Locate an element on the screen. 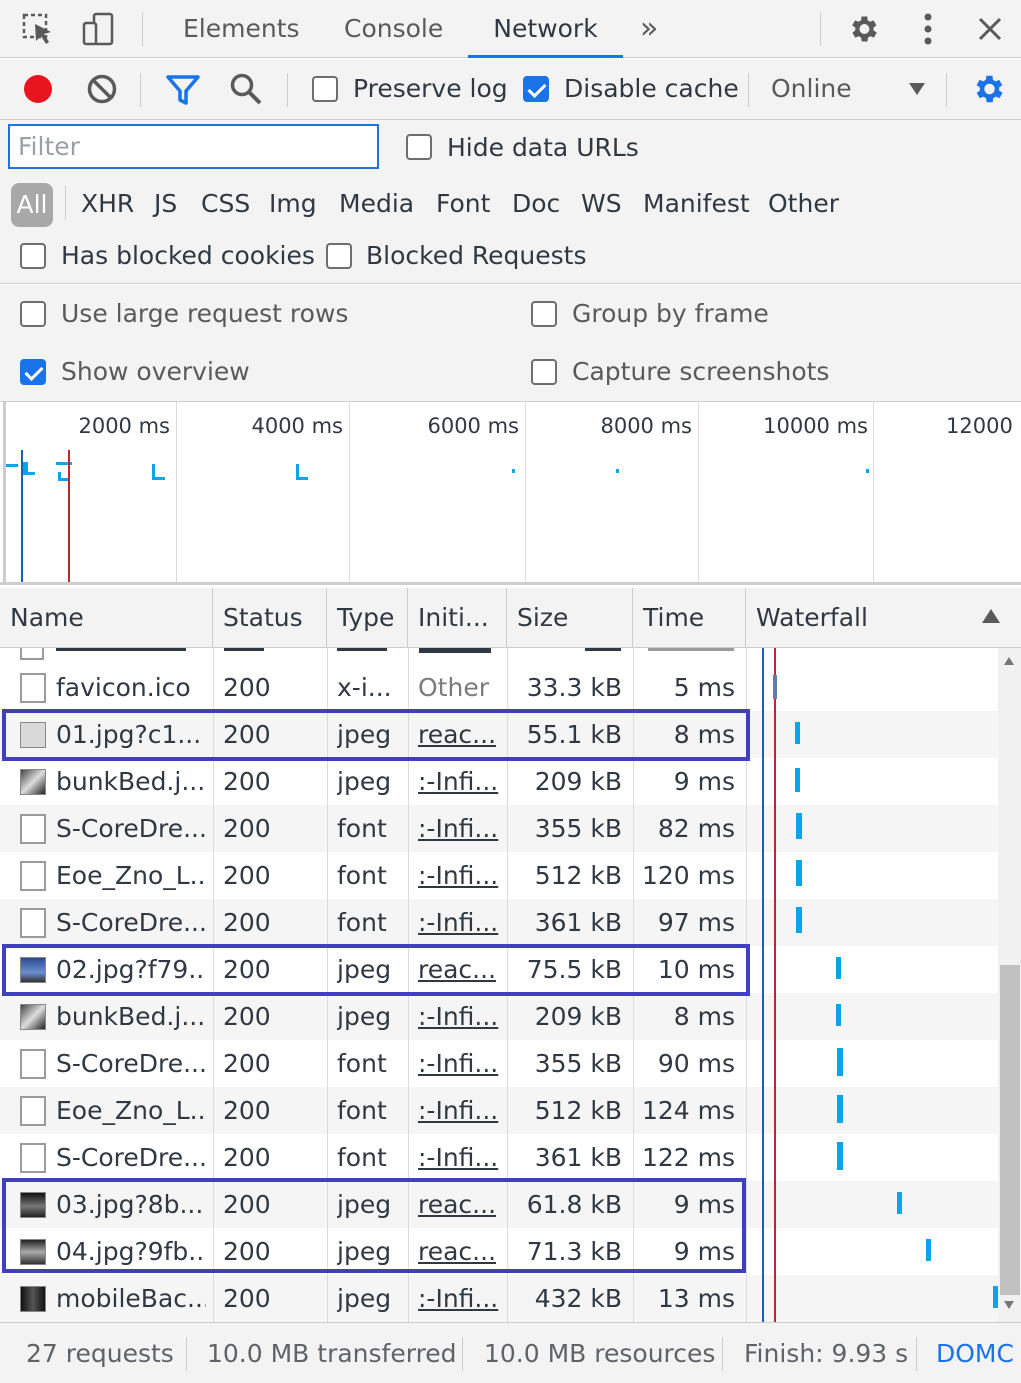 This screenshot has width=1021, height=1383. cell-size: 361 kB is located at coordinates (578, 922).